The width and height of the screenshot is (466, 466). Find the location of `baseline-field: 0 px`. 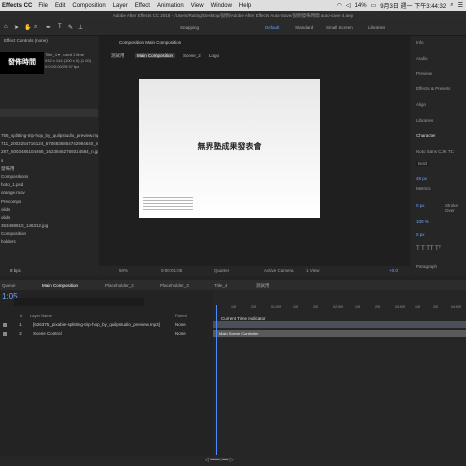

baseline-field: 0 px is located at coordinates (420, 234).